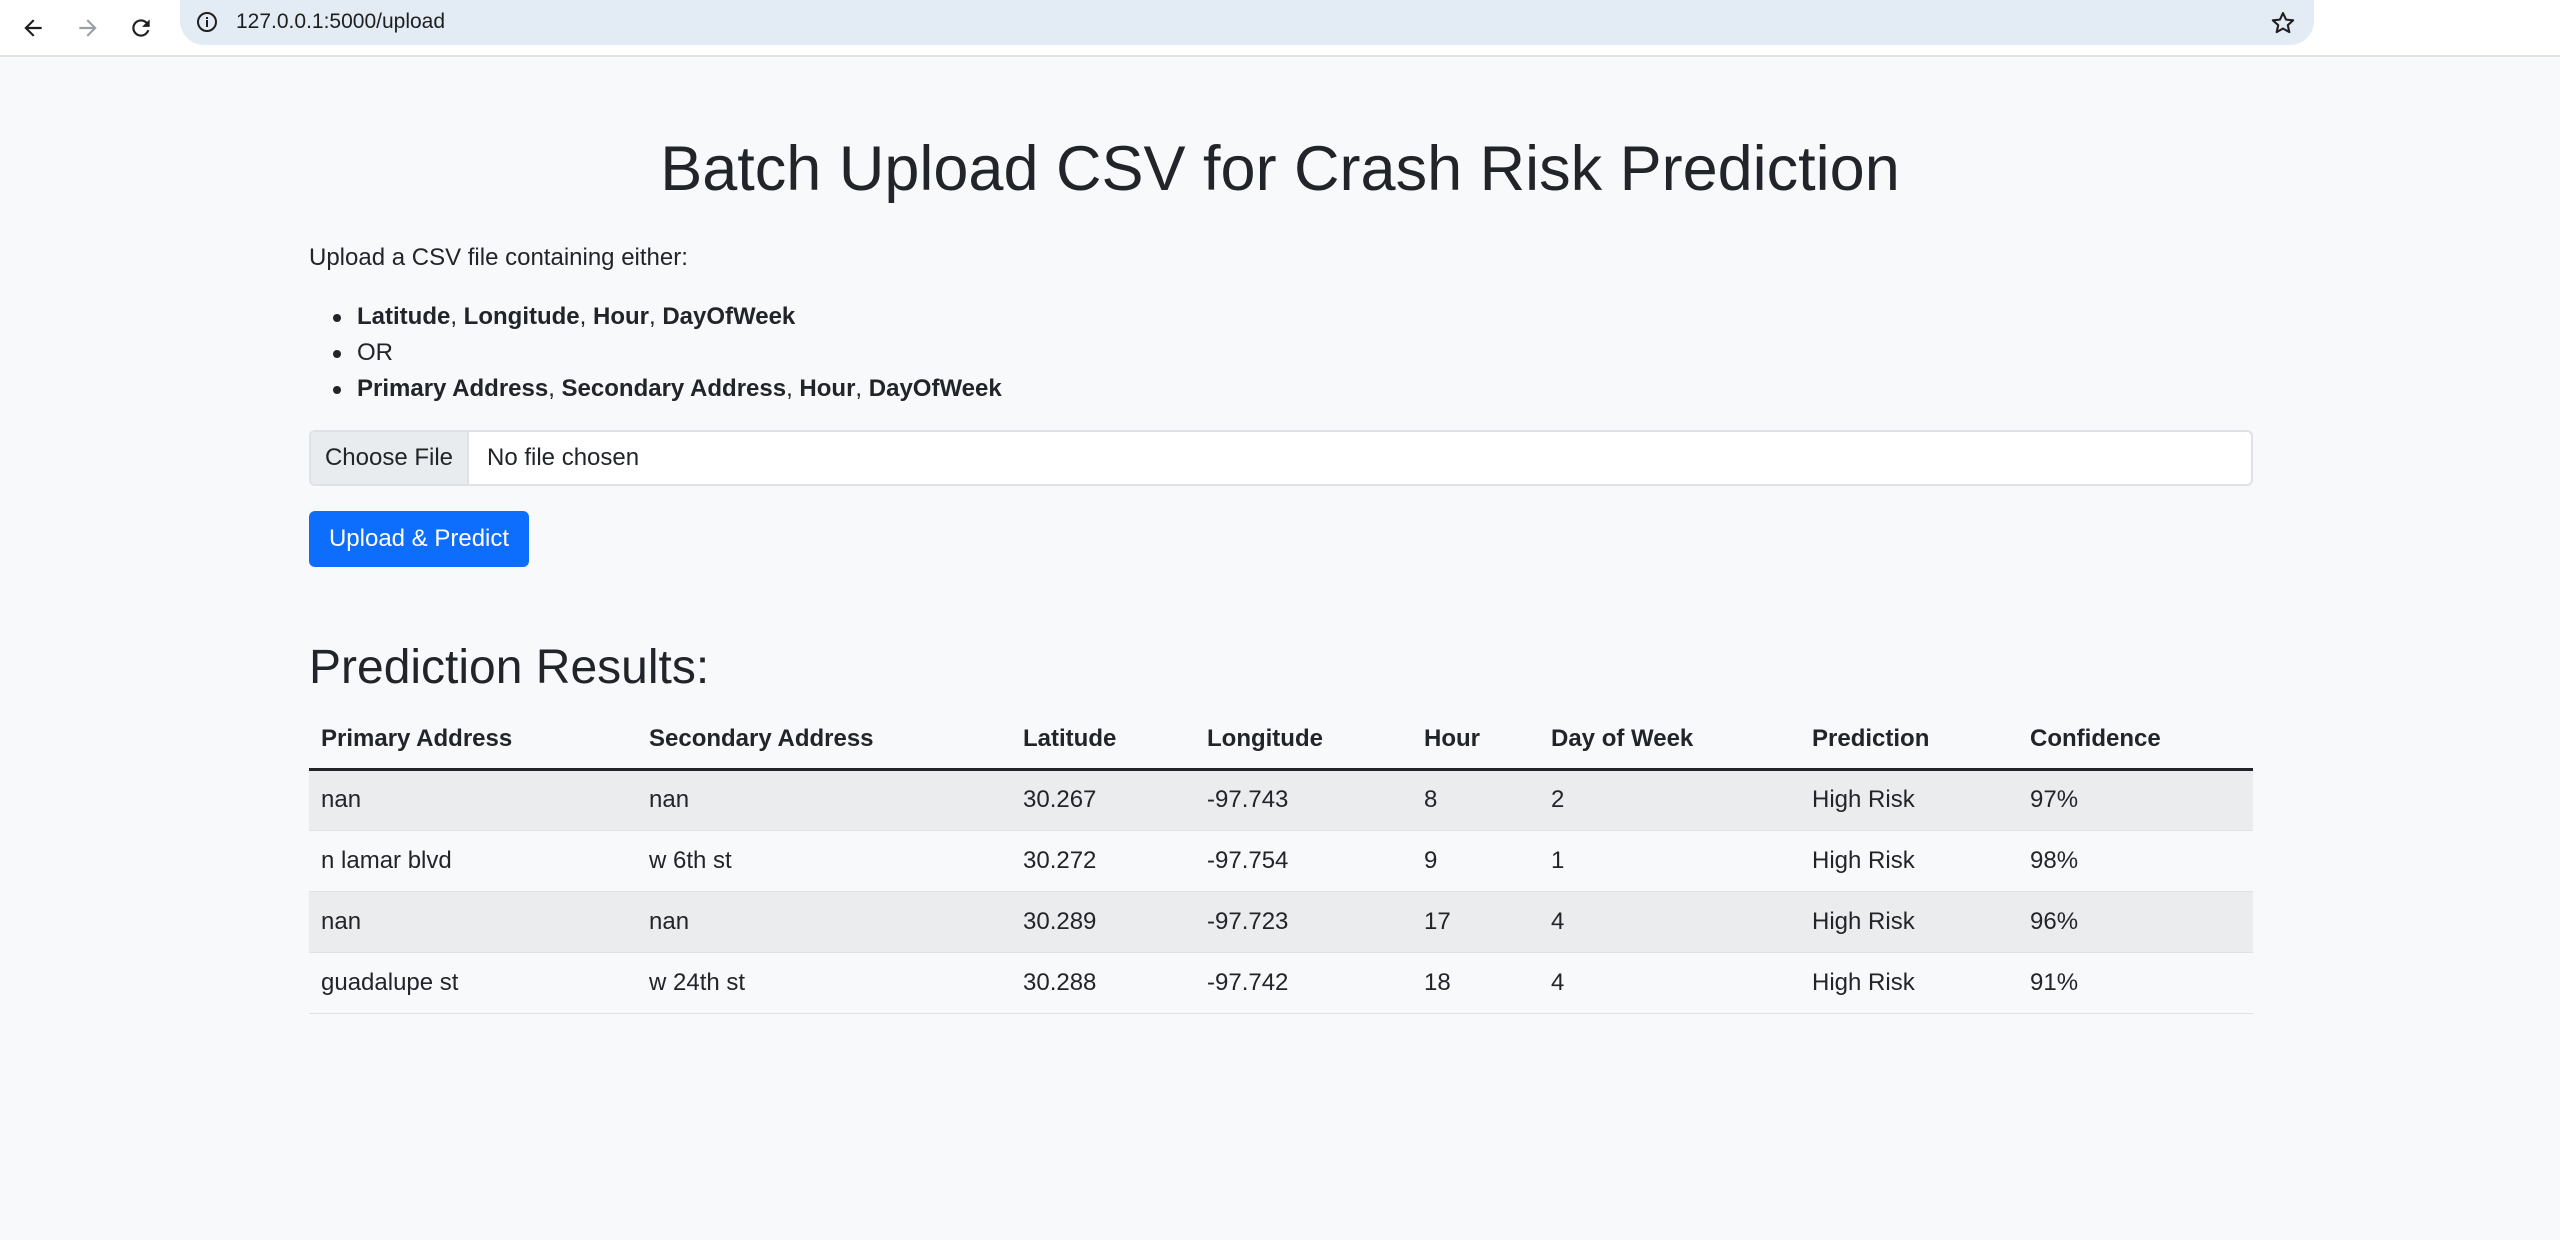 This screenshot has width=2560, height=1240. Describe the element at coordinates (1303, 983) in the screenshot. I see `table-cell: -97.742` at that location.